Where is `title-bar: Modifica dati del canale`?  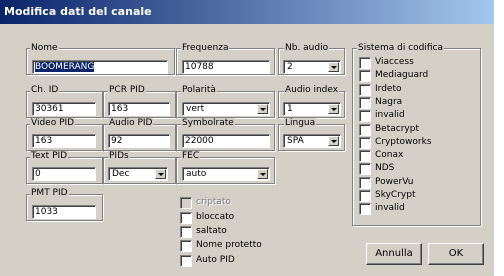
title-bar: Modifica dati del canale is located at coordinates (252, 12).